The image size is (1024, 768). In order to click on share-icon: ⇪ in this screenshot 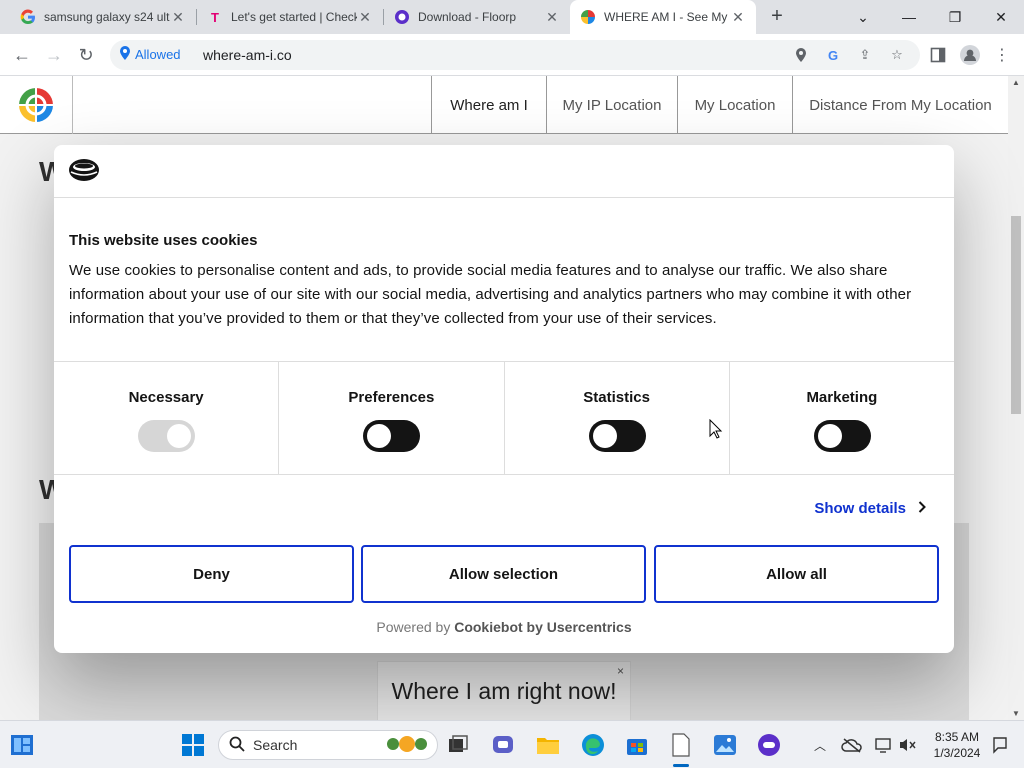, I will do `click(865, 55)`.